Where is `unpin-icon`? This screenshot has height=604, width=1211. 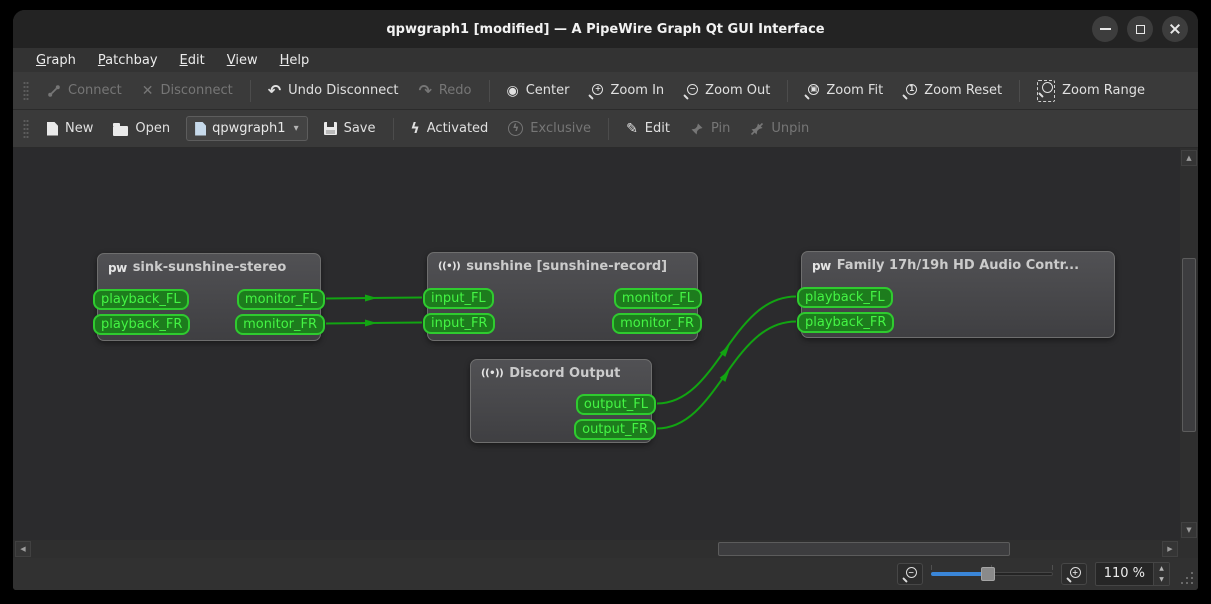 unpin-icon is located at coordinates (757, 128).